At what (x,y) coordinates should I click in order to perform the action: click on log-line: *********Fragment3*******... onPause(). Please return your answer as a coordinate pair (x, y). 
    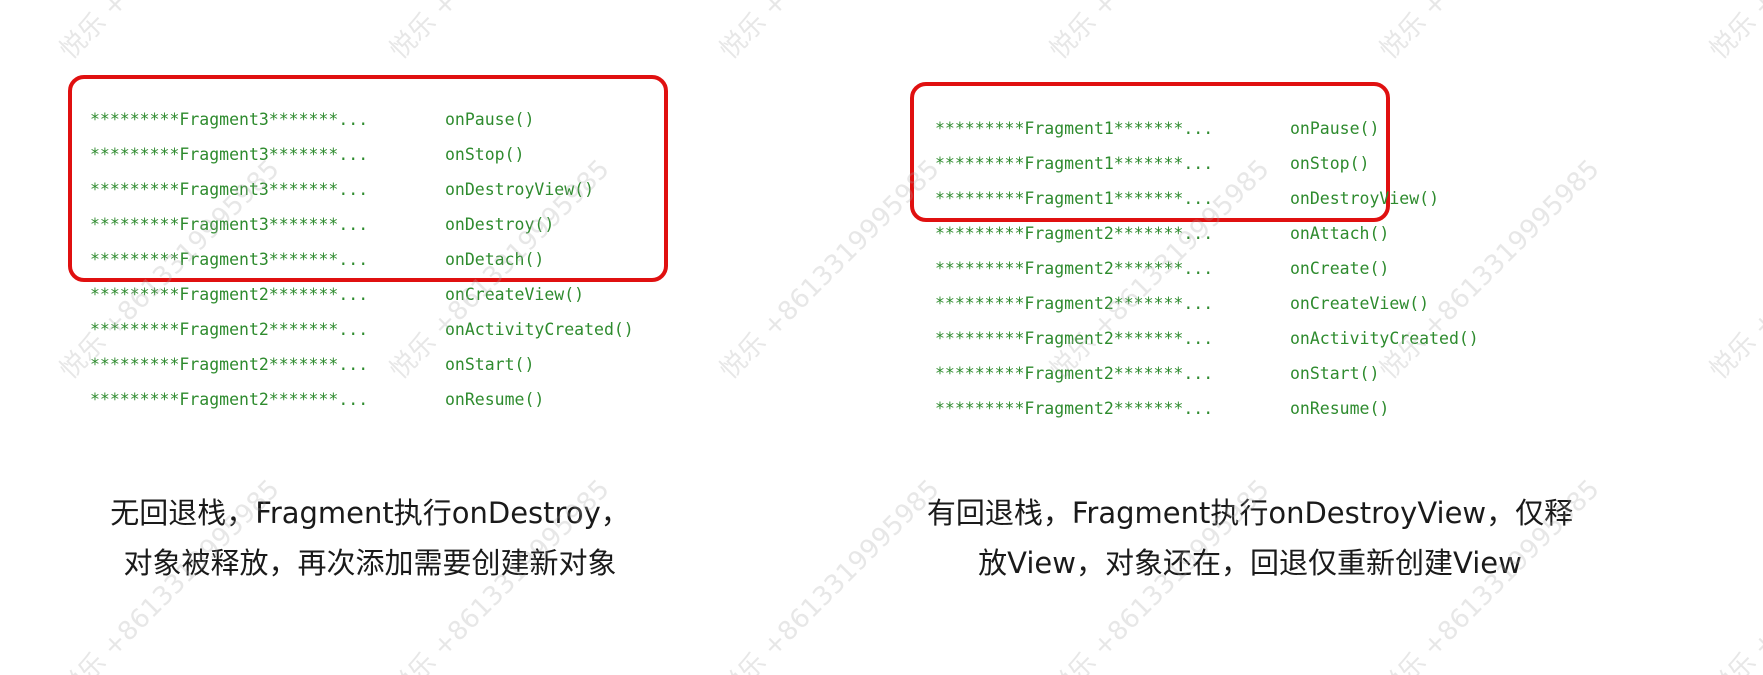
    Looking at the image, I should click on (362, 119).